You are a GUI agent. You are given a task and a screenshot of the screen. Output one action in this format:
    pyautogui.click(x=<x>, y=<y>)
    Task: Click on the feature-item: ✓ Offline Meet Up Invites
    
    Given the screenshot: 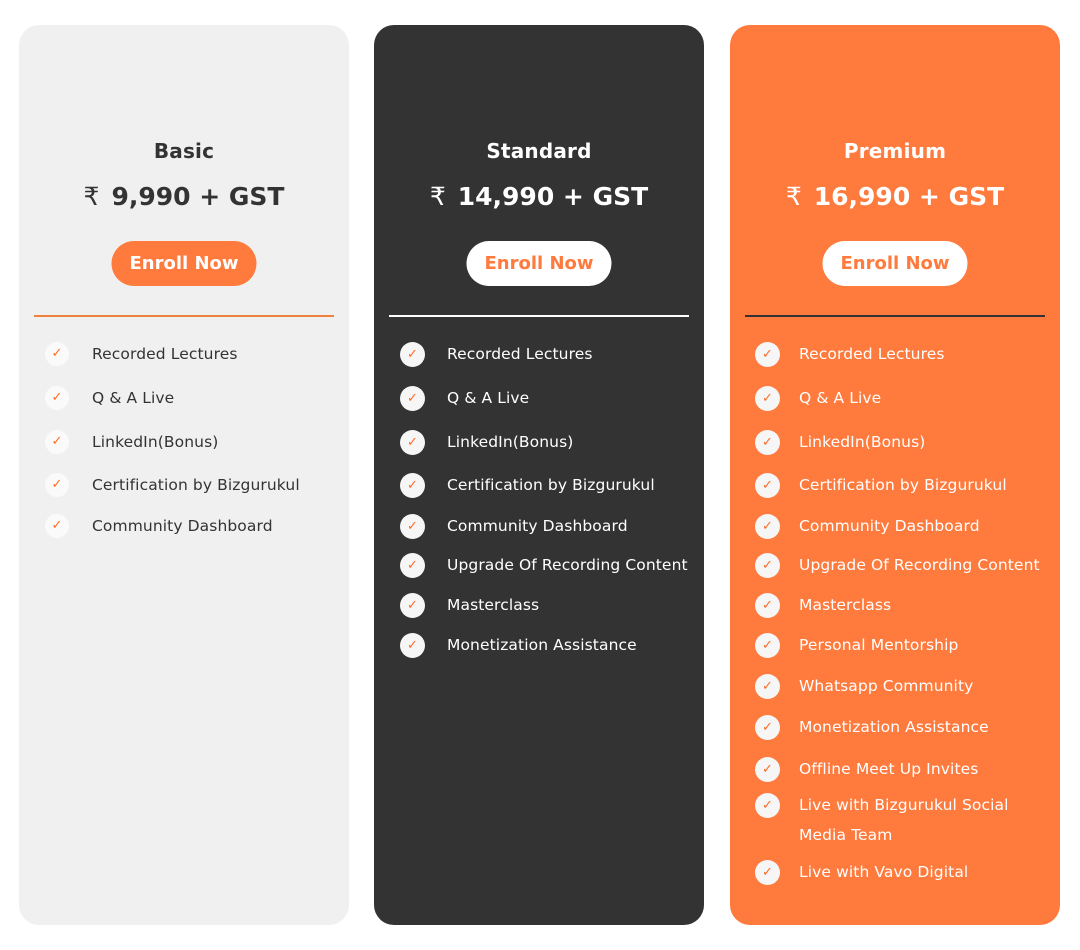 What is the action you would take?
    pyautogui.click(x=895, y=769)
    